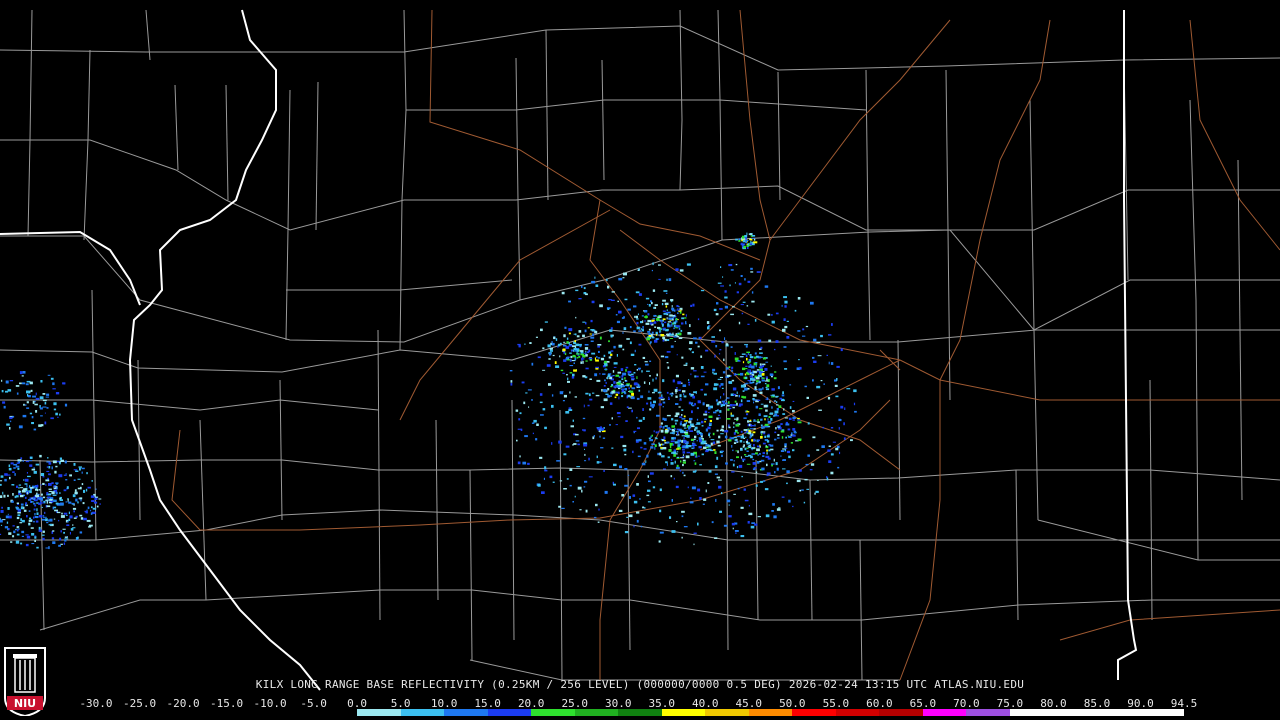 The height and width of the screenshot is (720, 1280). Describe the element at coordinates (25, 681) in the screenshot. I see `niu-logo-icon: NIU` at that location.